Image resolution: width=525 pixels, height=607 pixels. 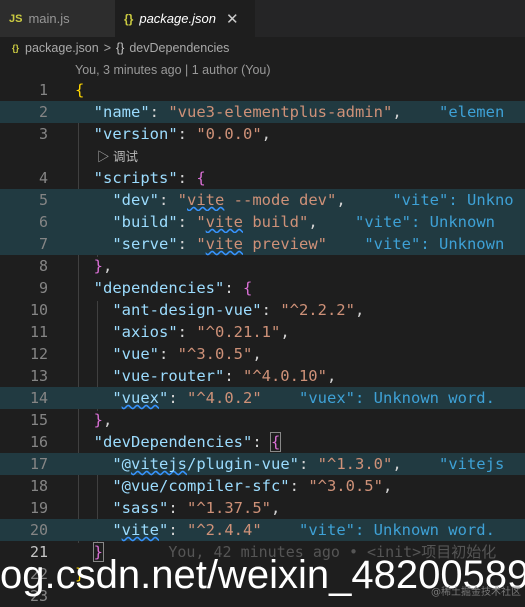 What do you see at coordinates (38, 310) in the screenshot?
I see `line-number: 10` at bounding box center [38, 310].